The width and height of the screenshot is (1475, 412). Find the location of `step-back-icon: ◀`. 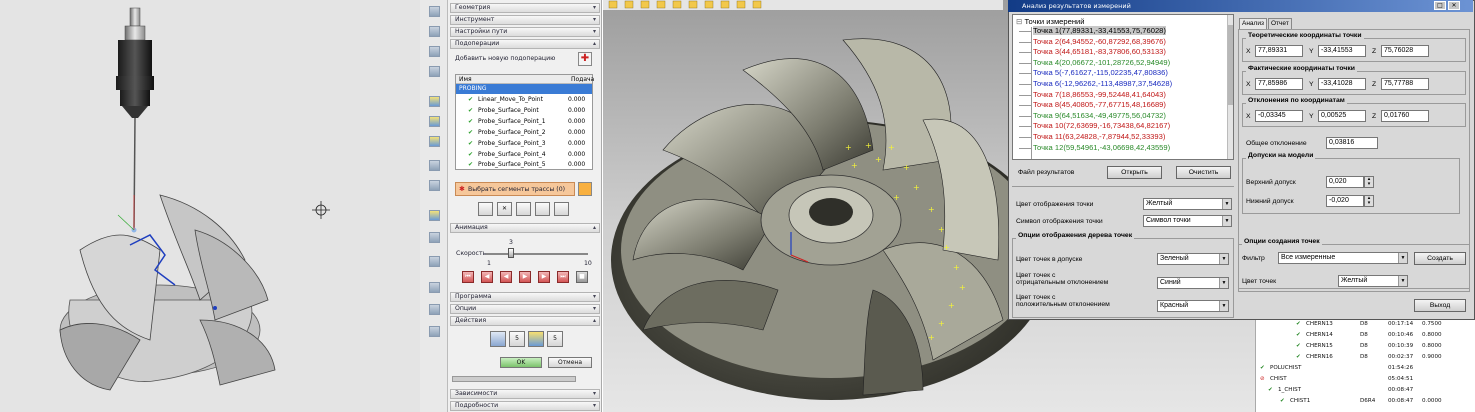

step-back-icon: ◀ is located at coordinates (487, 277).